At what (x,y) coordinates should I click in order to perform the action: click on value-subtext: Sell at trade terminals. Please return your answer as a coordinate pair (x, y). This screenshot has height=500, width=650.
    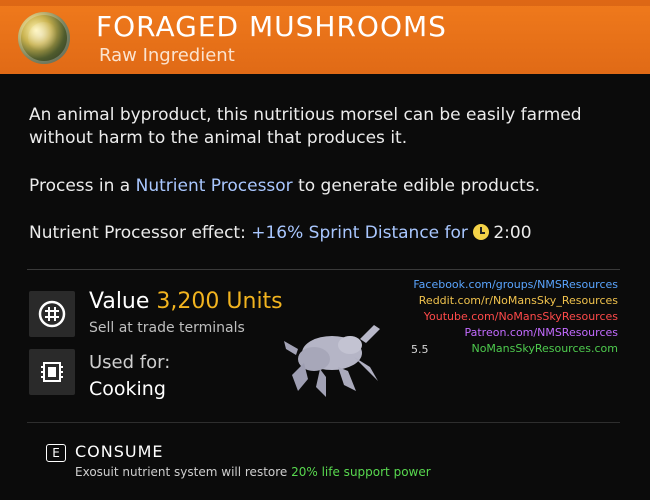
    Looking at the image, I should click on (167, 328).